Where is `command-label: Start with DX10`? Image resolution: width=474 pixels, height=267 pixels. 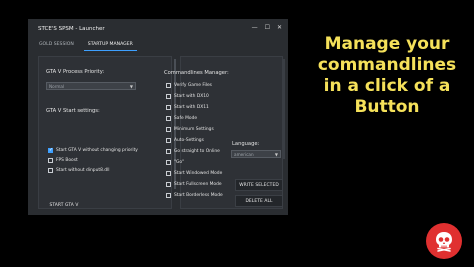 command-label: Start with DX10 is located at coordinates (191, 96).